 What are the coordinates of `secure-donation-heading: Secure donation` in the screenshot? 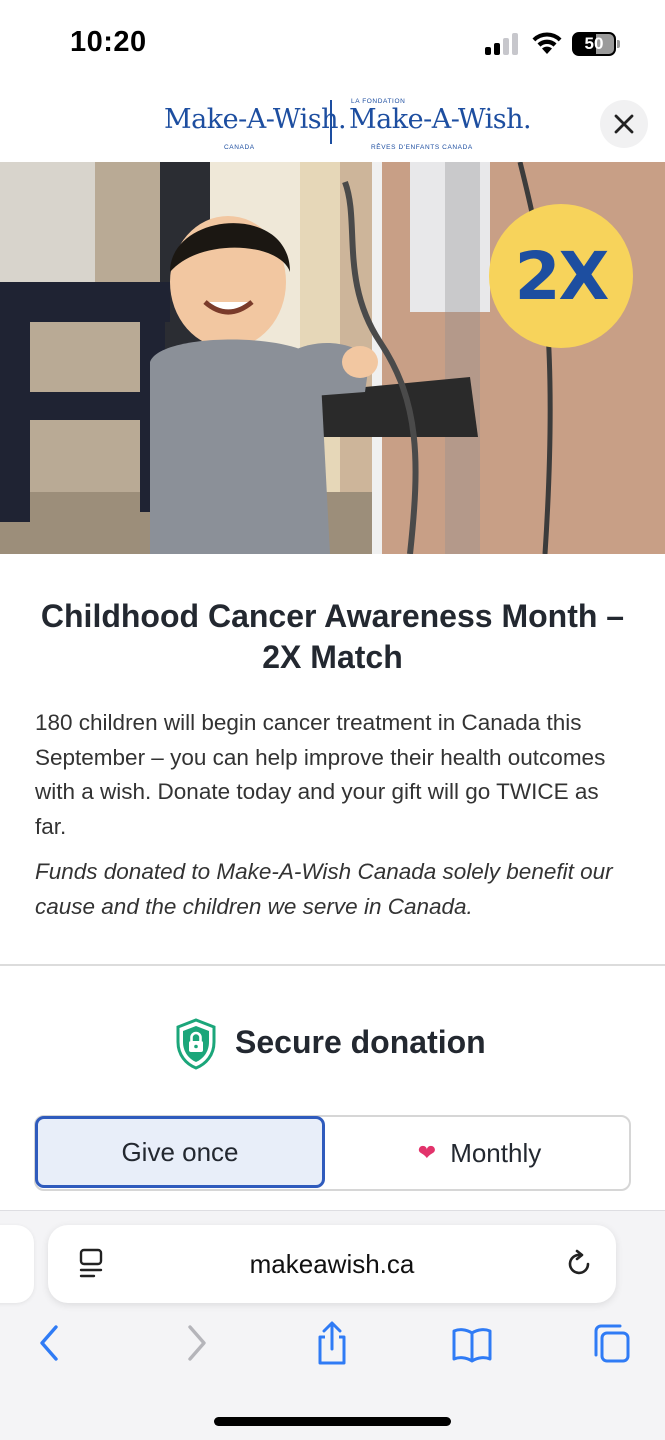 It's located at (332, 1044).